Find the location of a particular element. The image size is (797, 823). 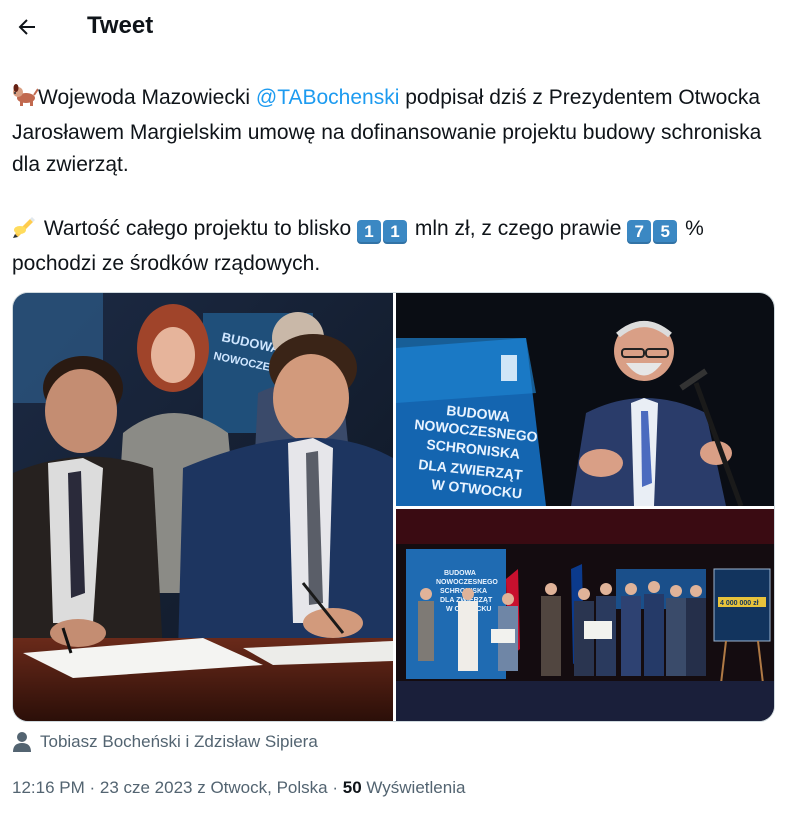

tagged-users: Tobiasz Bocheński i Zdzisław Sipiera is located at coordinates (165, 742).